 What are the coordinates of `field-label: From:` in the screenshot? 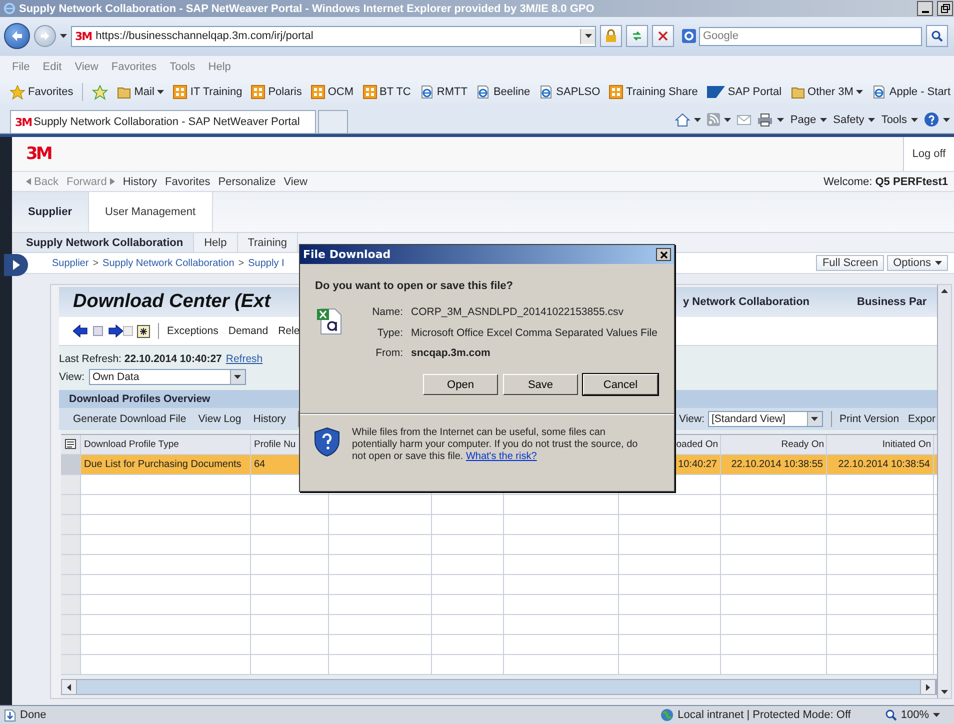 It's located at (388, 354).